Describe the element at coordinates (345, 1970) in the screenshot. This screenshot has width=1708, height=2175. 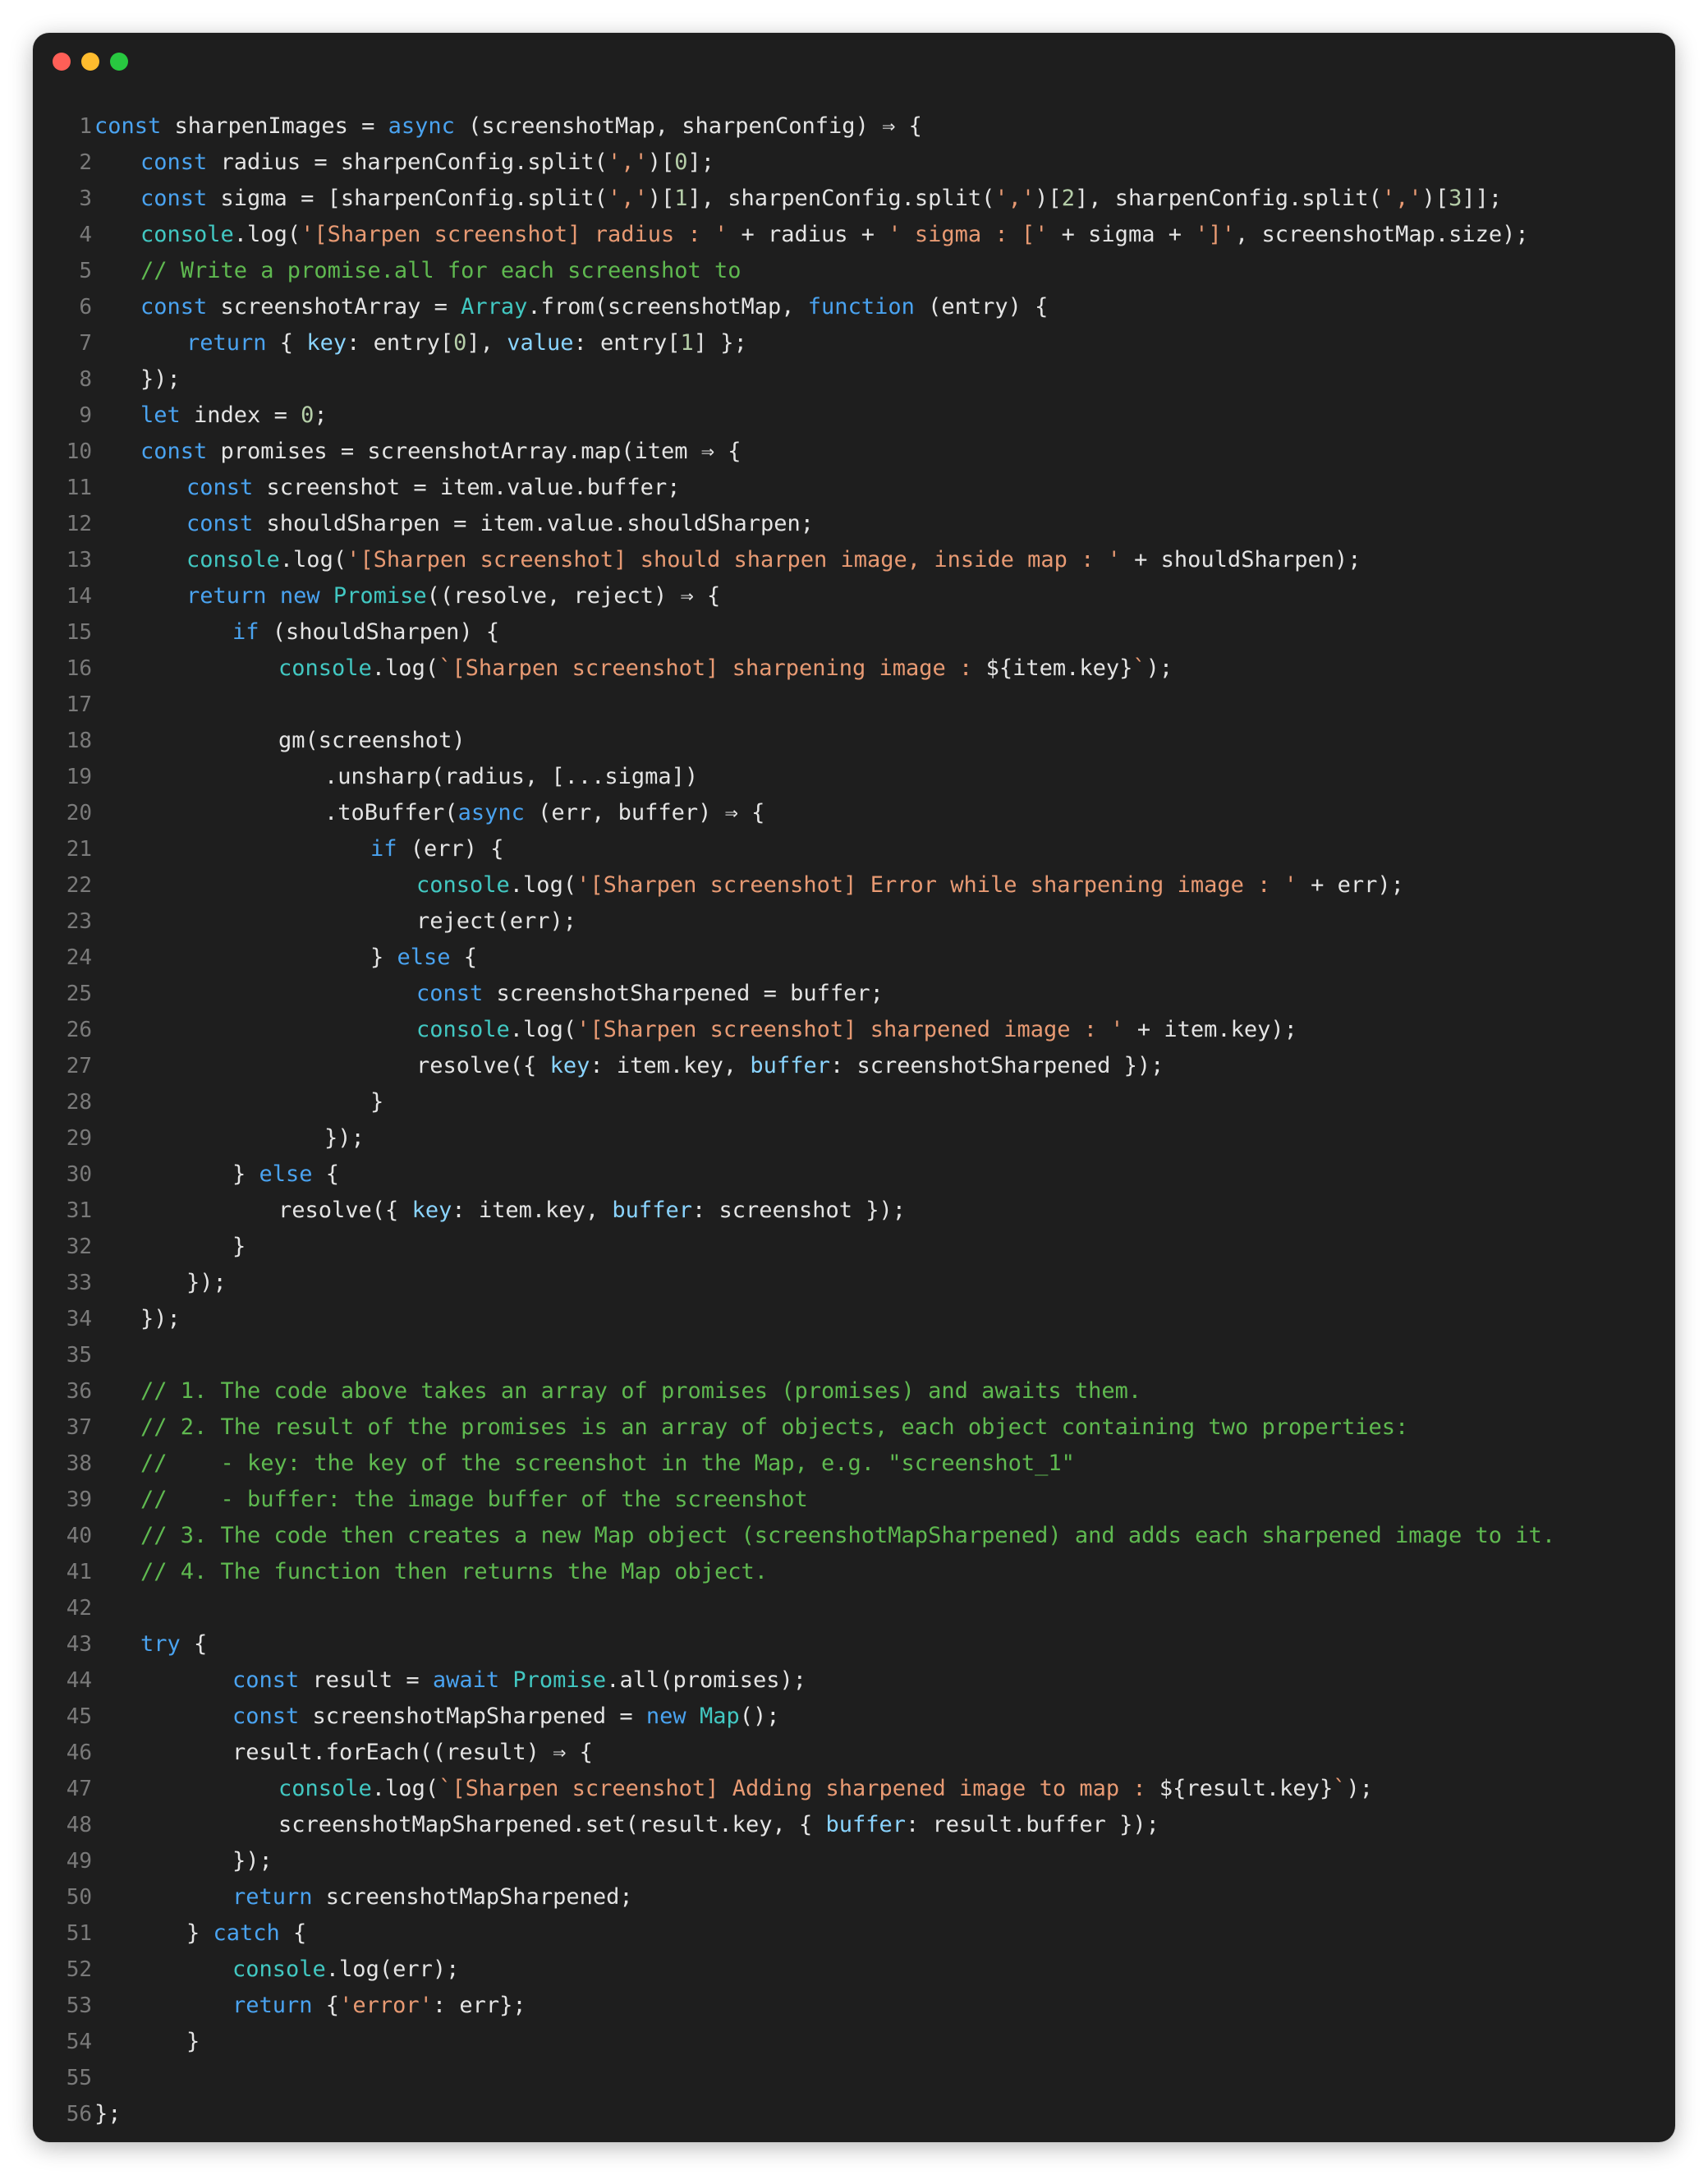
I see `code-text: console.log(err);` at that location.